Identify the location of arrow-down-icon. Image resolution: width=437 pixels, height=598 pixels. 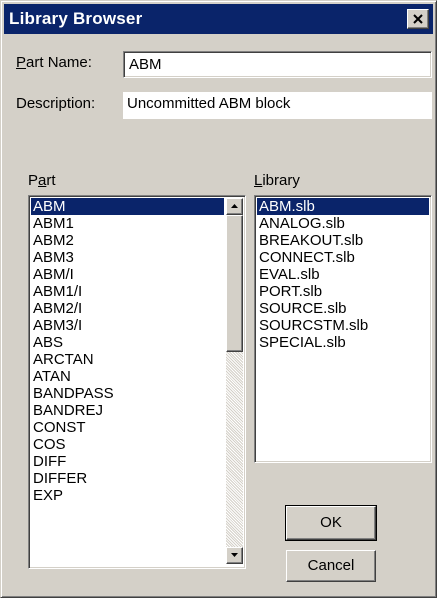
(234, 555).